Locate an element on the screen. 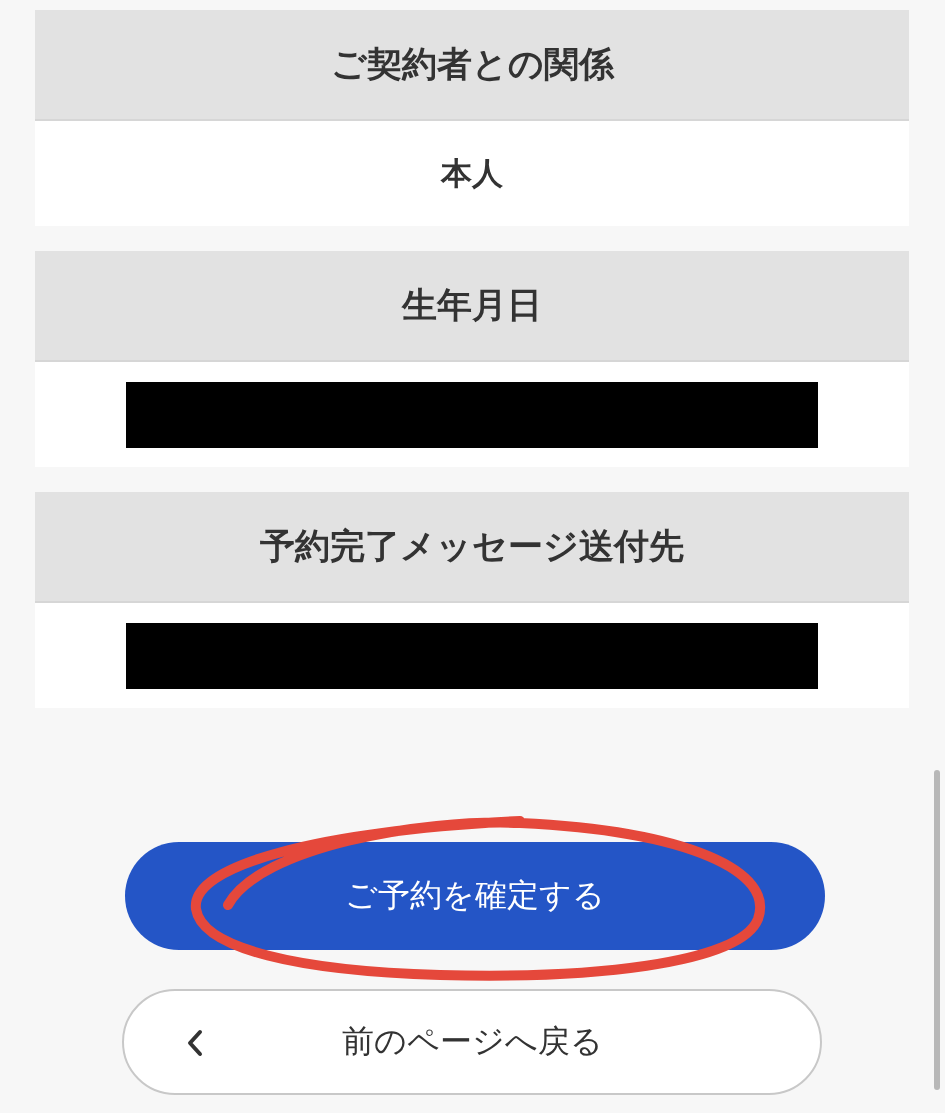 The image size is (945, 1113). section-header: ご契約者との関係 is located at coordinates (472, 65).